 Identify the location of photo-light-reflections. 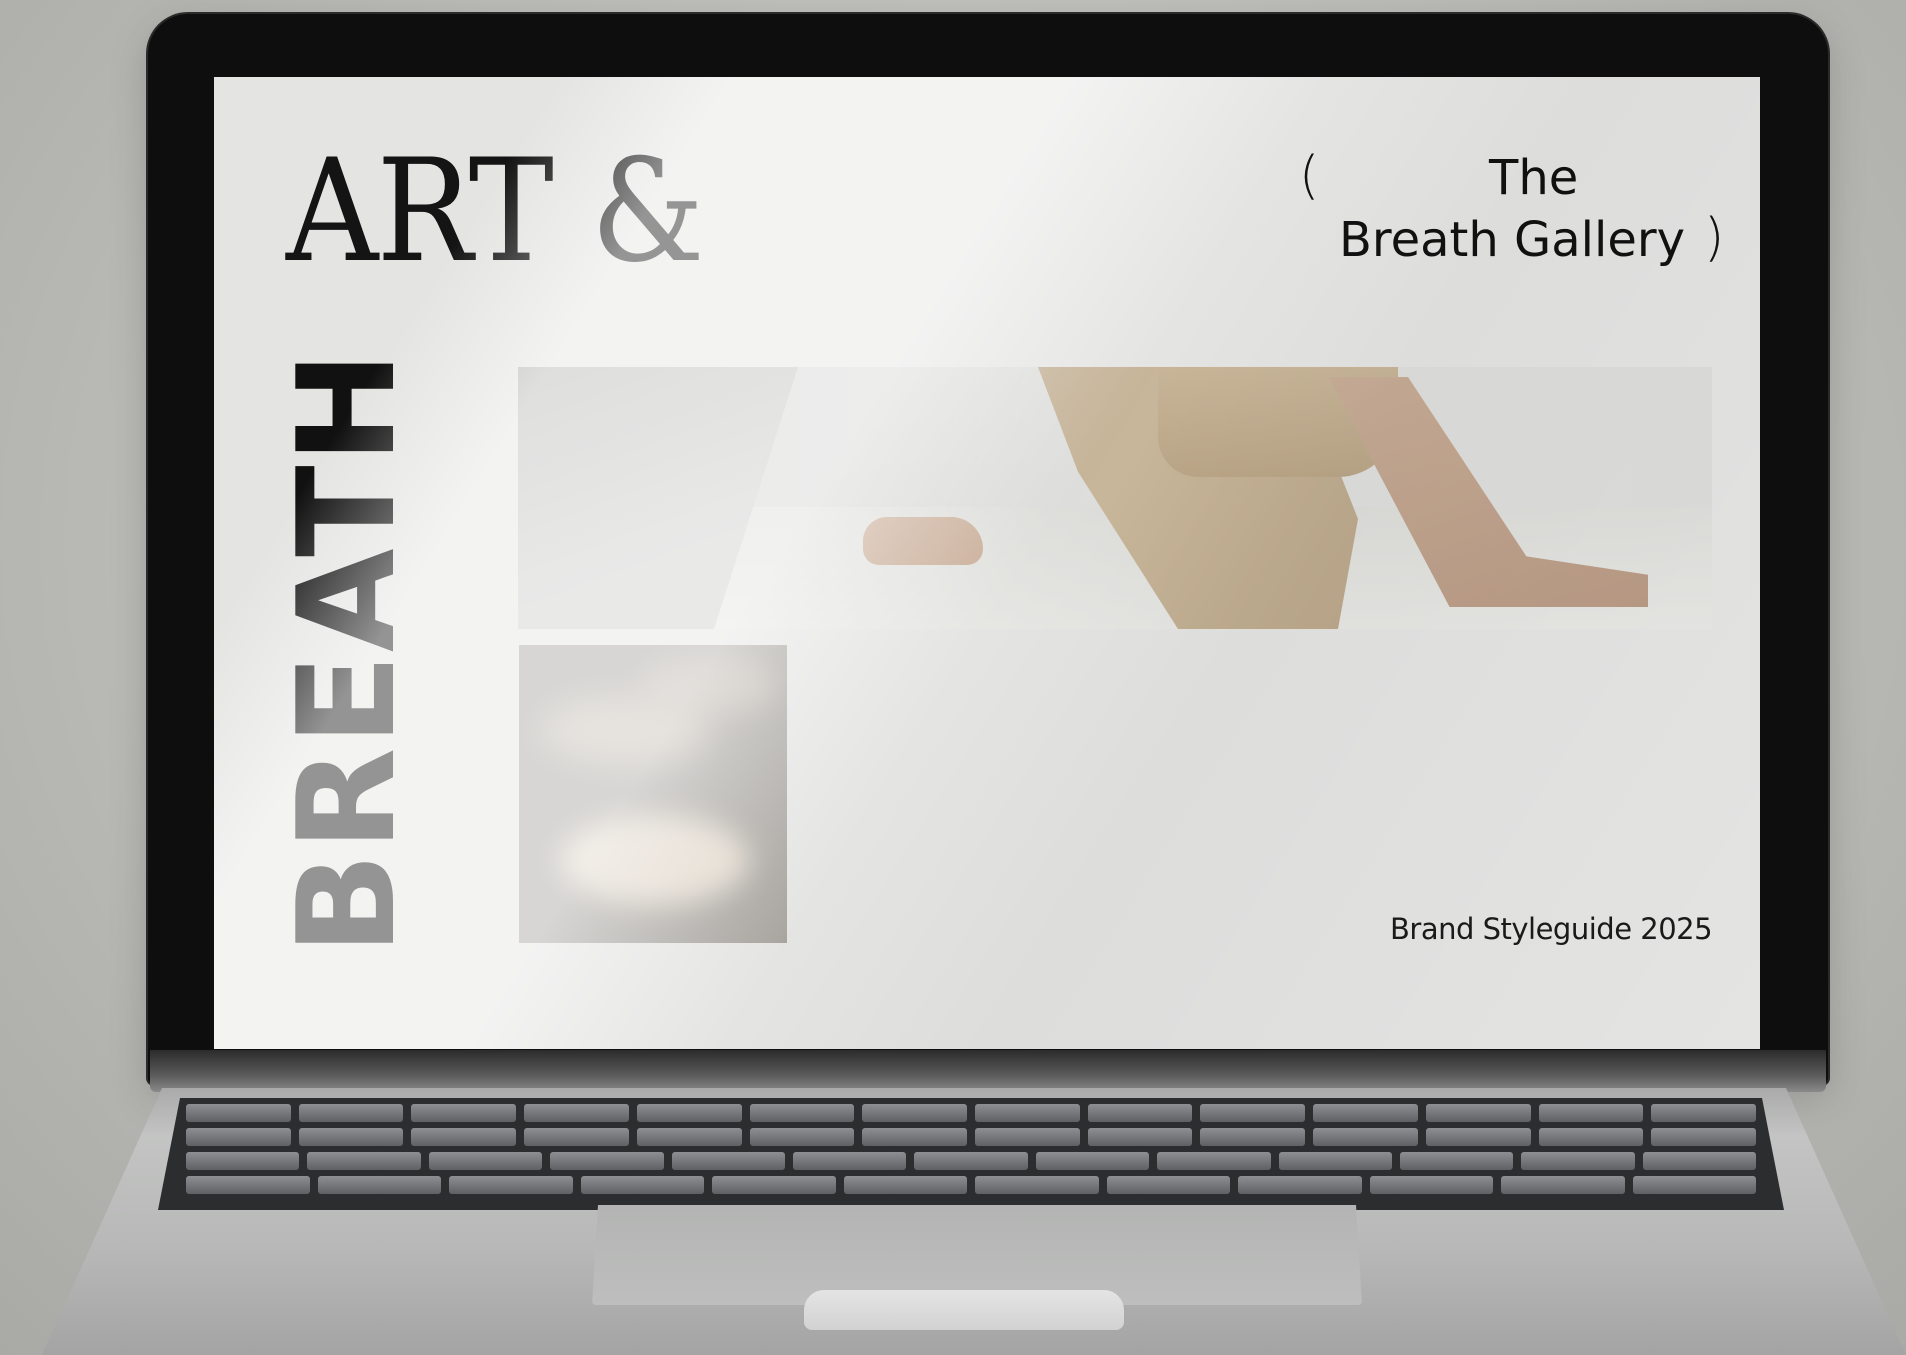
(653, 794).